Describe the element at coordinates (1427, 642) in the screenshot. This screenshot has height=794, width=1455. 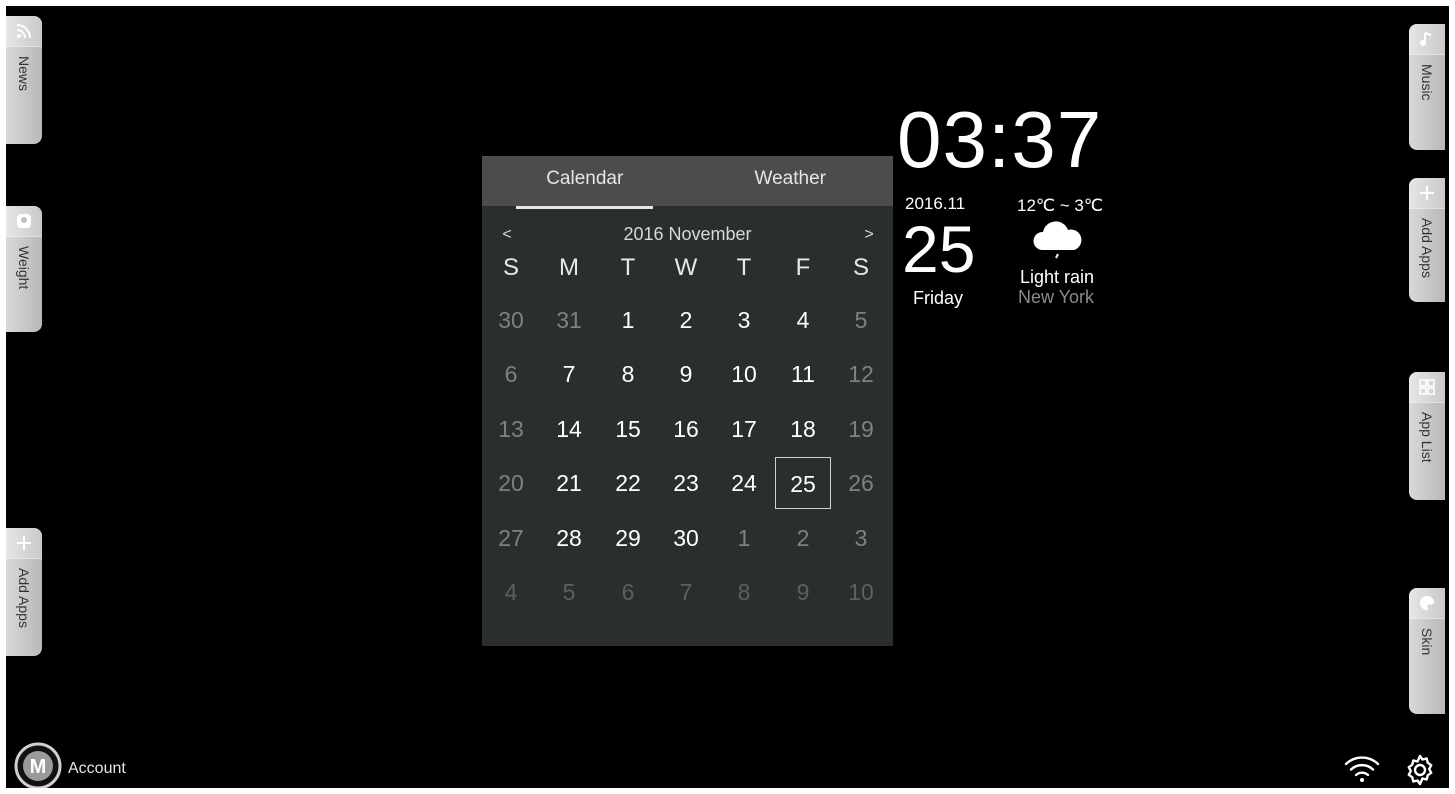
I see `side-tab-label: Skin` at that location.